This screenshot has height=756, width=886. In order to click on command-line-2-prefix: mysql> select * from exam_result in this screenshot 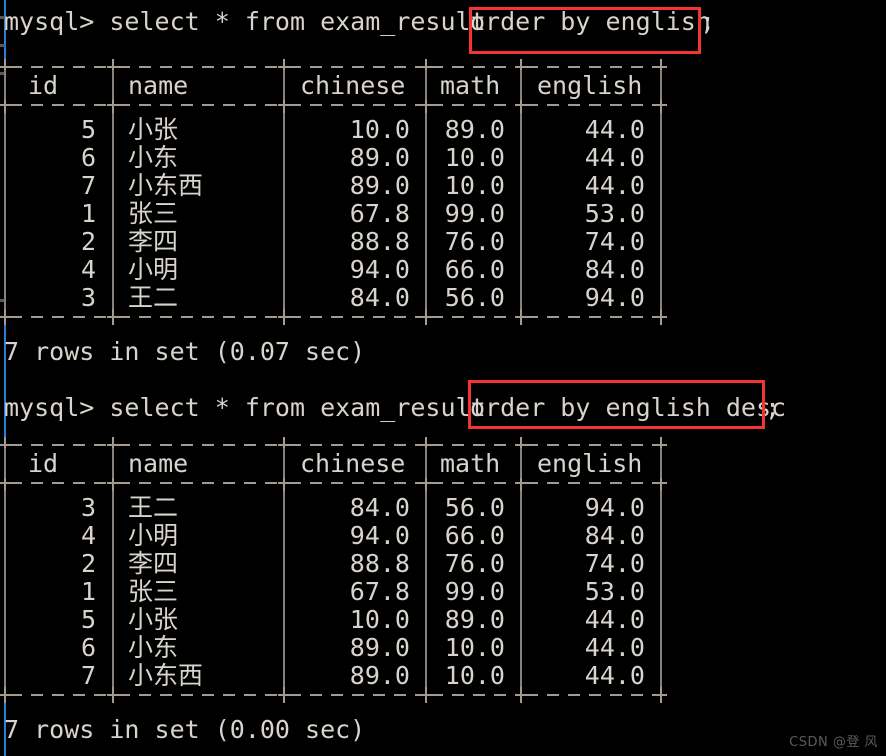, I will do `click(252, 408)`.